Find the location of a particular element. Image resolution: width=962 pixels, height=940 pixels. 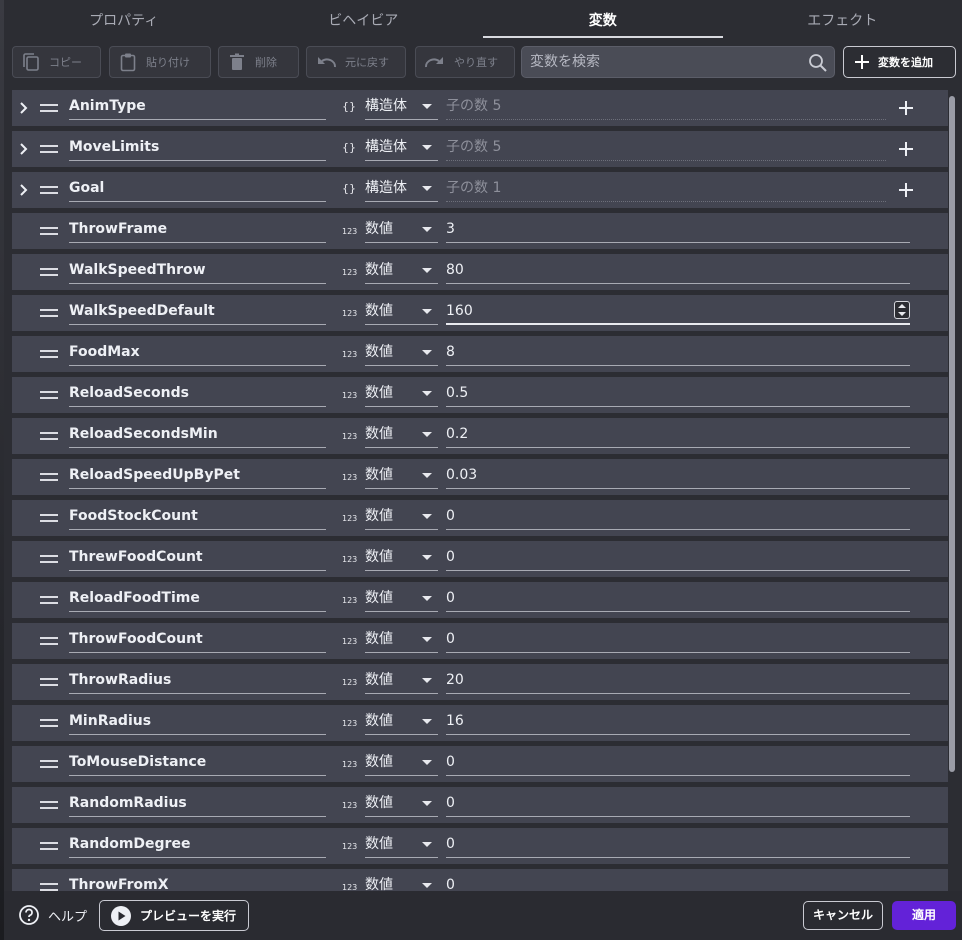

plus-icon is located at coordinates (906, 108).